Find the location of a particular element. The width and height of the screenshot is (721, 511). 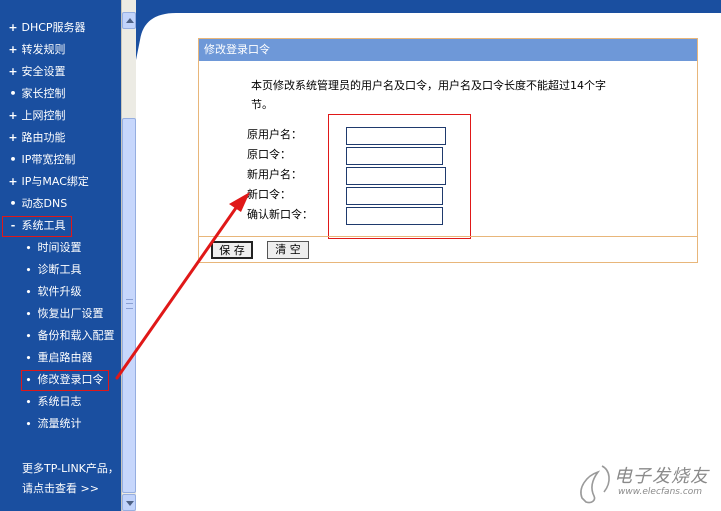

sidebar-subitem-diagnostics: • 诊断工具 is located at coordinates (52, 270).